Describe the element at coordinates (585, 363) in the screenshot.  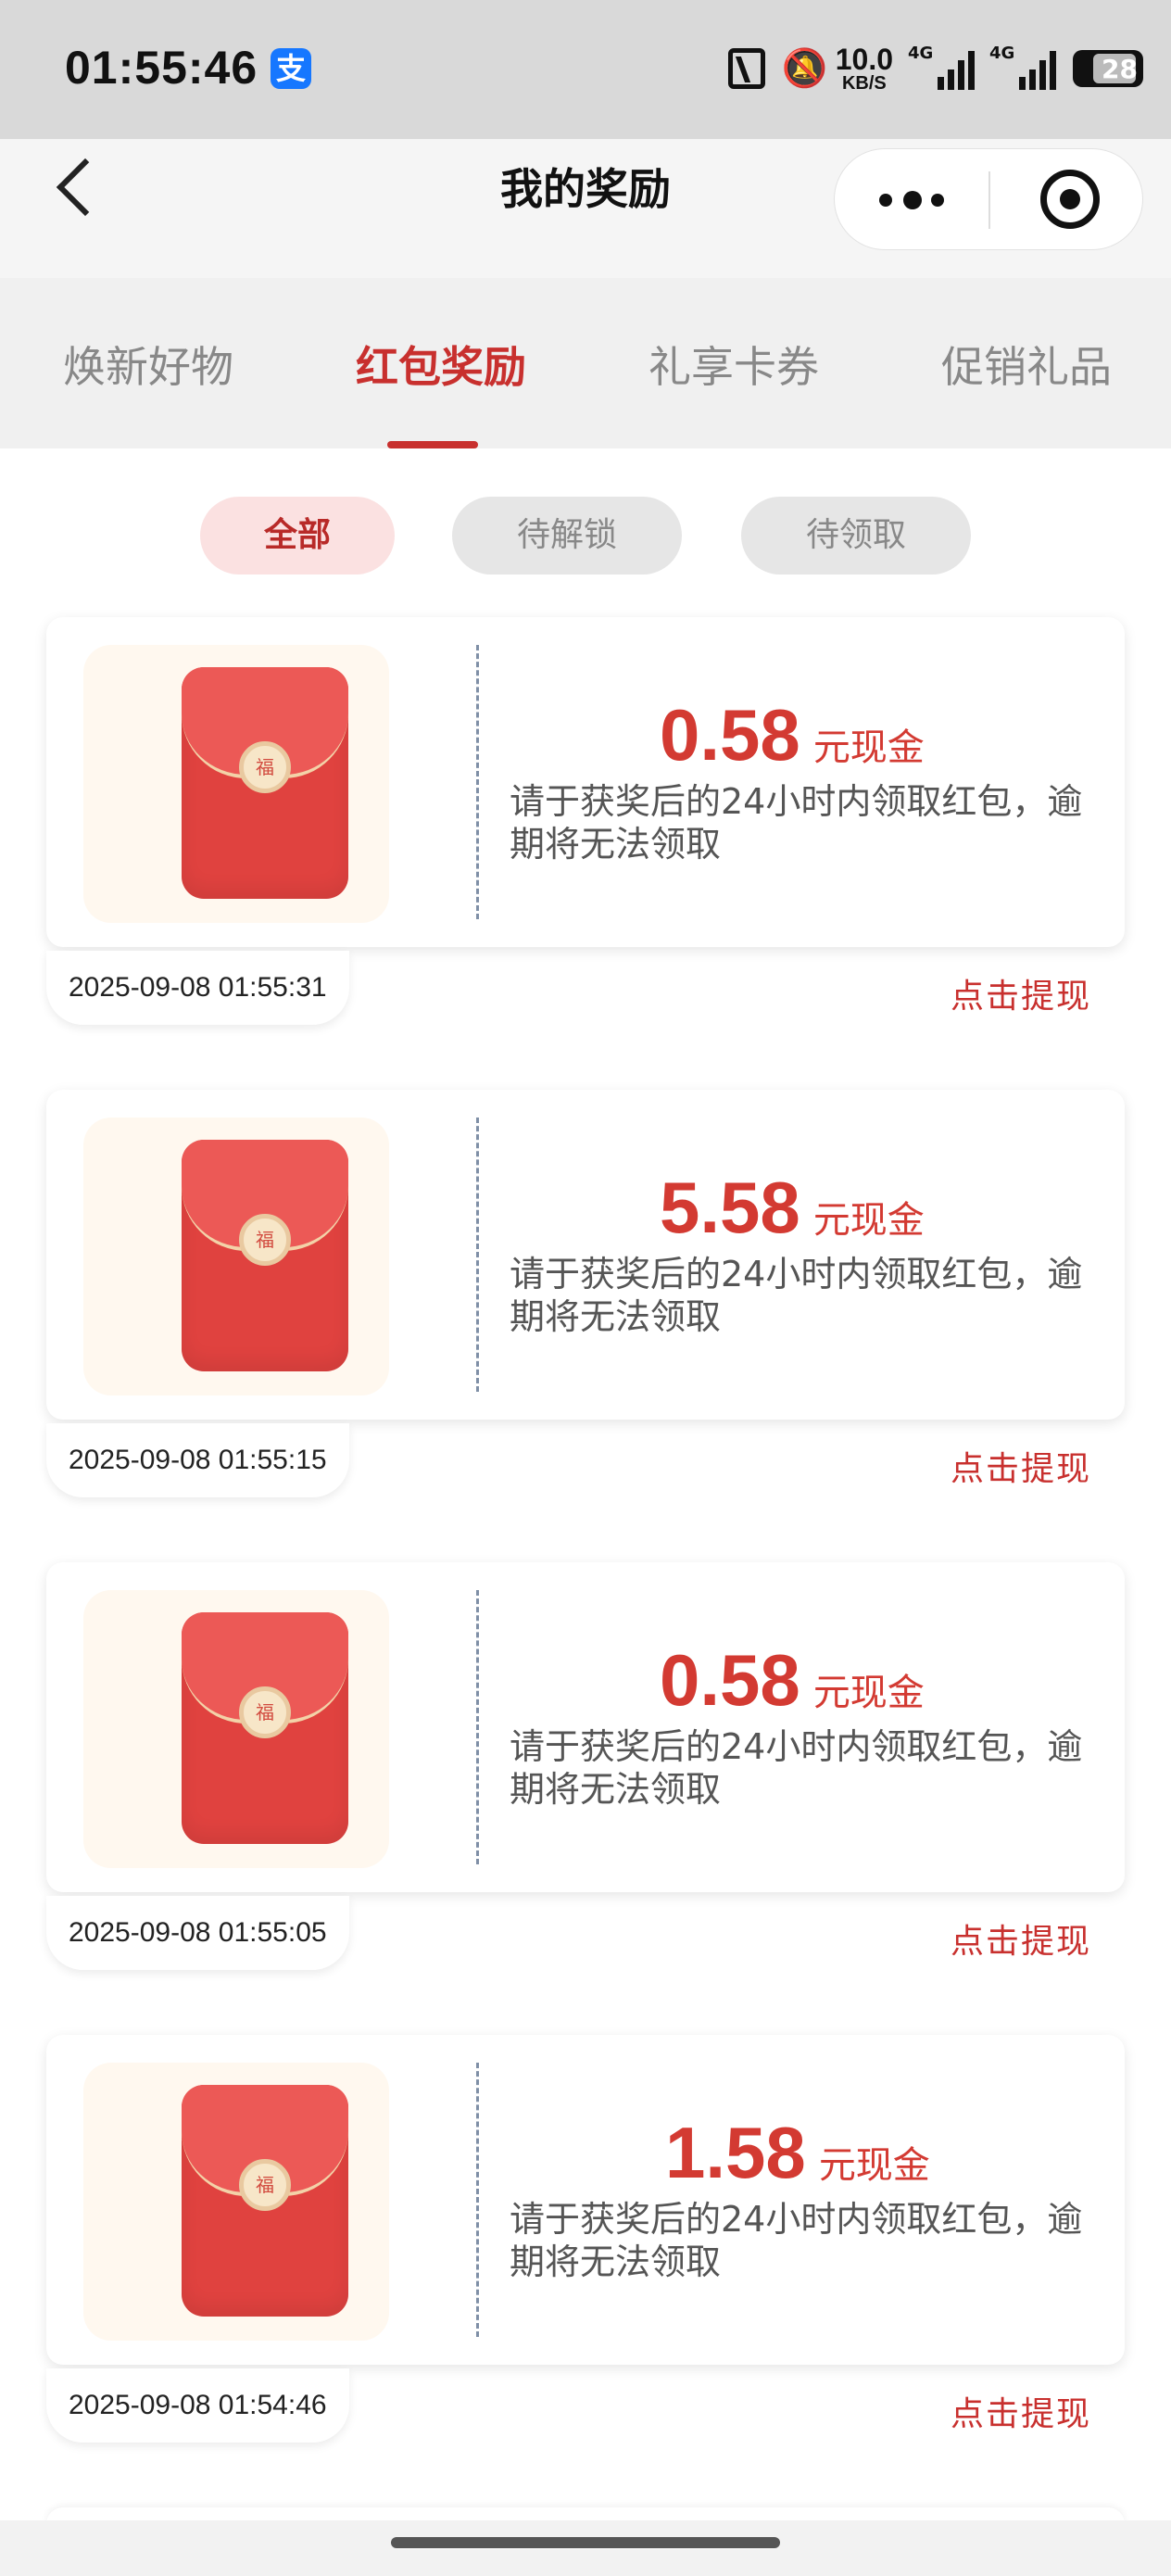
I see `category-tabs: 焕新好物 红包奖励 礼享卡券 促销礼品` at that location.